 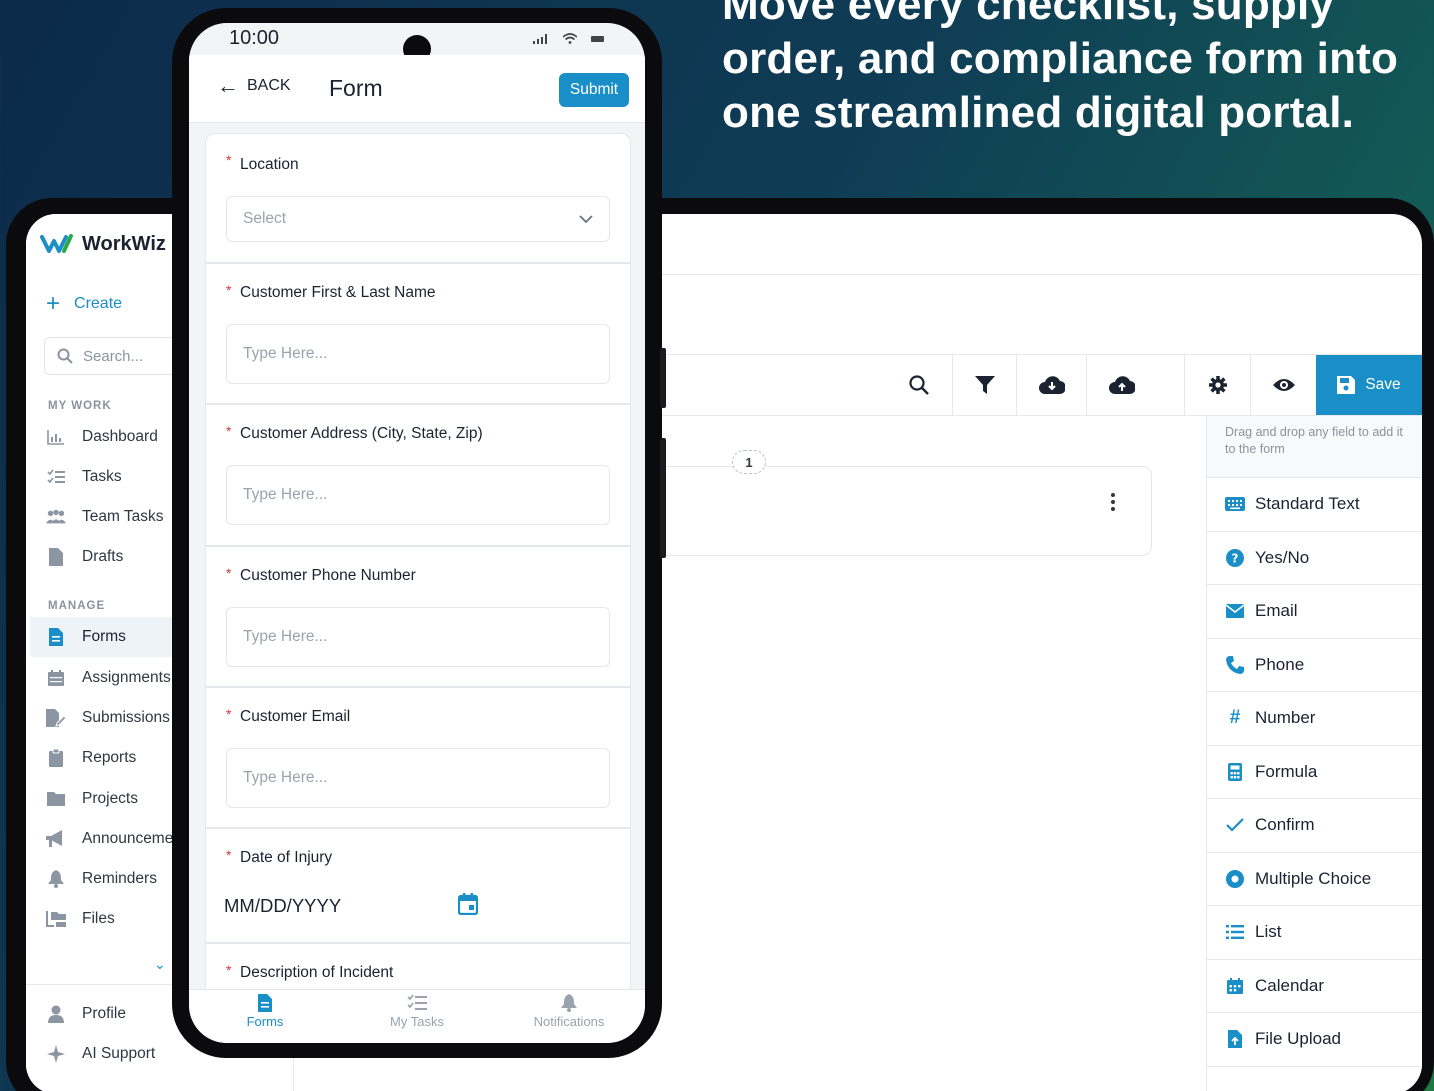 What do you see at coordinates (1235, 504) in the screenshot?
I see `keyboard-icon` at bounding box center [1235, 504].